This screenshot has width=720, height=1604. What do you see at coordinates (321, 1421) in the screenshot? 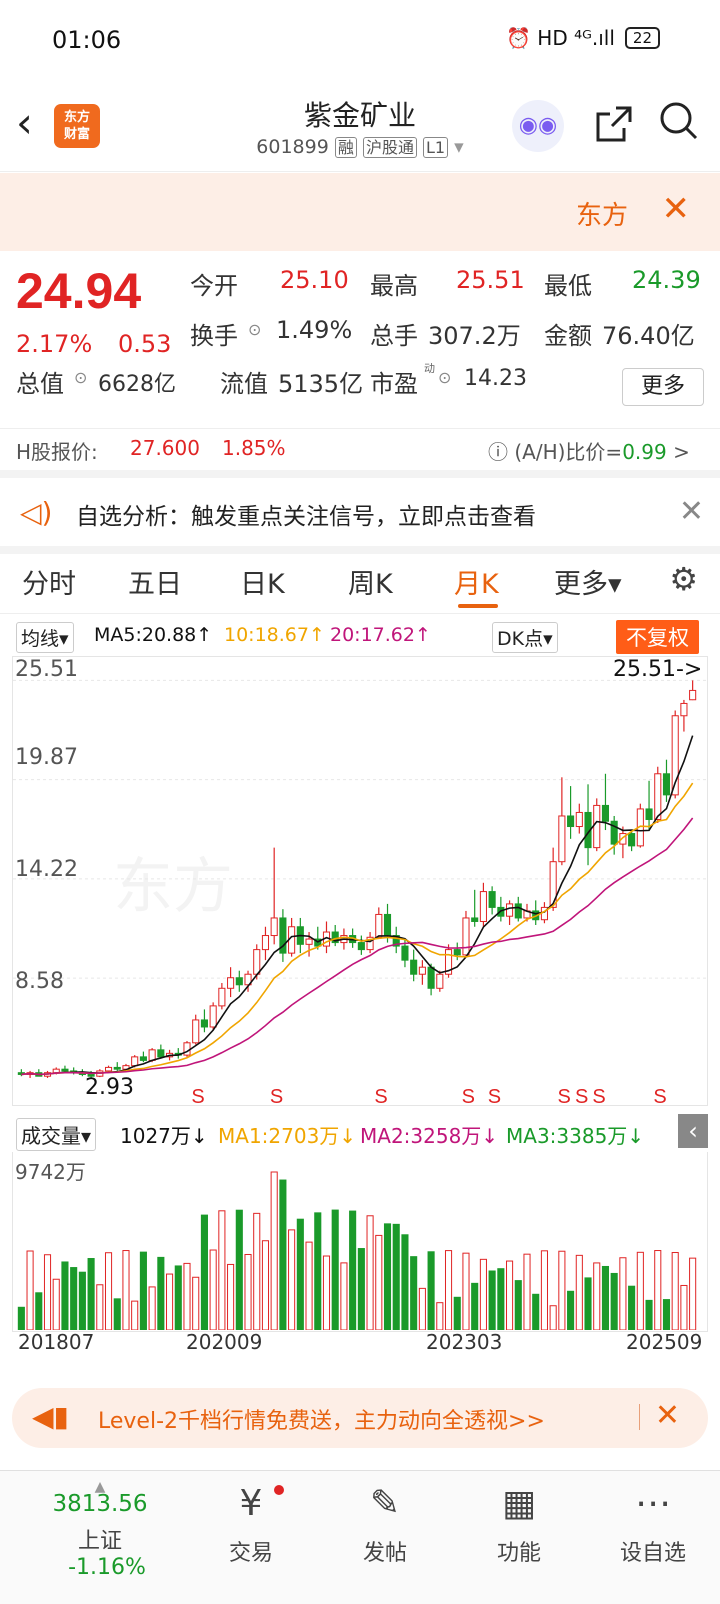
I see `level2-text: Level-2千档行情免费送，主力动向全透视>>` at bounding box center [321, 1421].